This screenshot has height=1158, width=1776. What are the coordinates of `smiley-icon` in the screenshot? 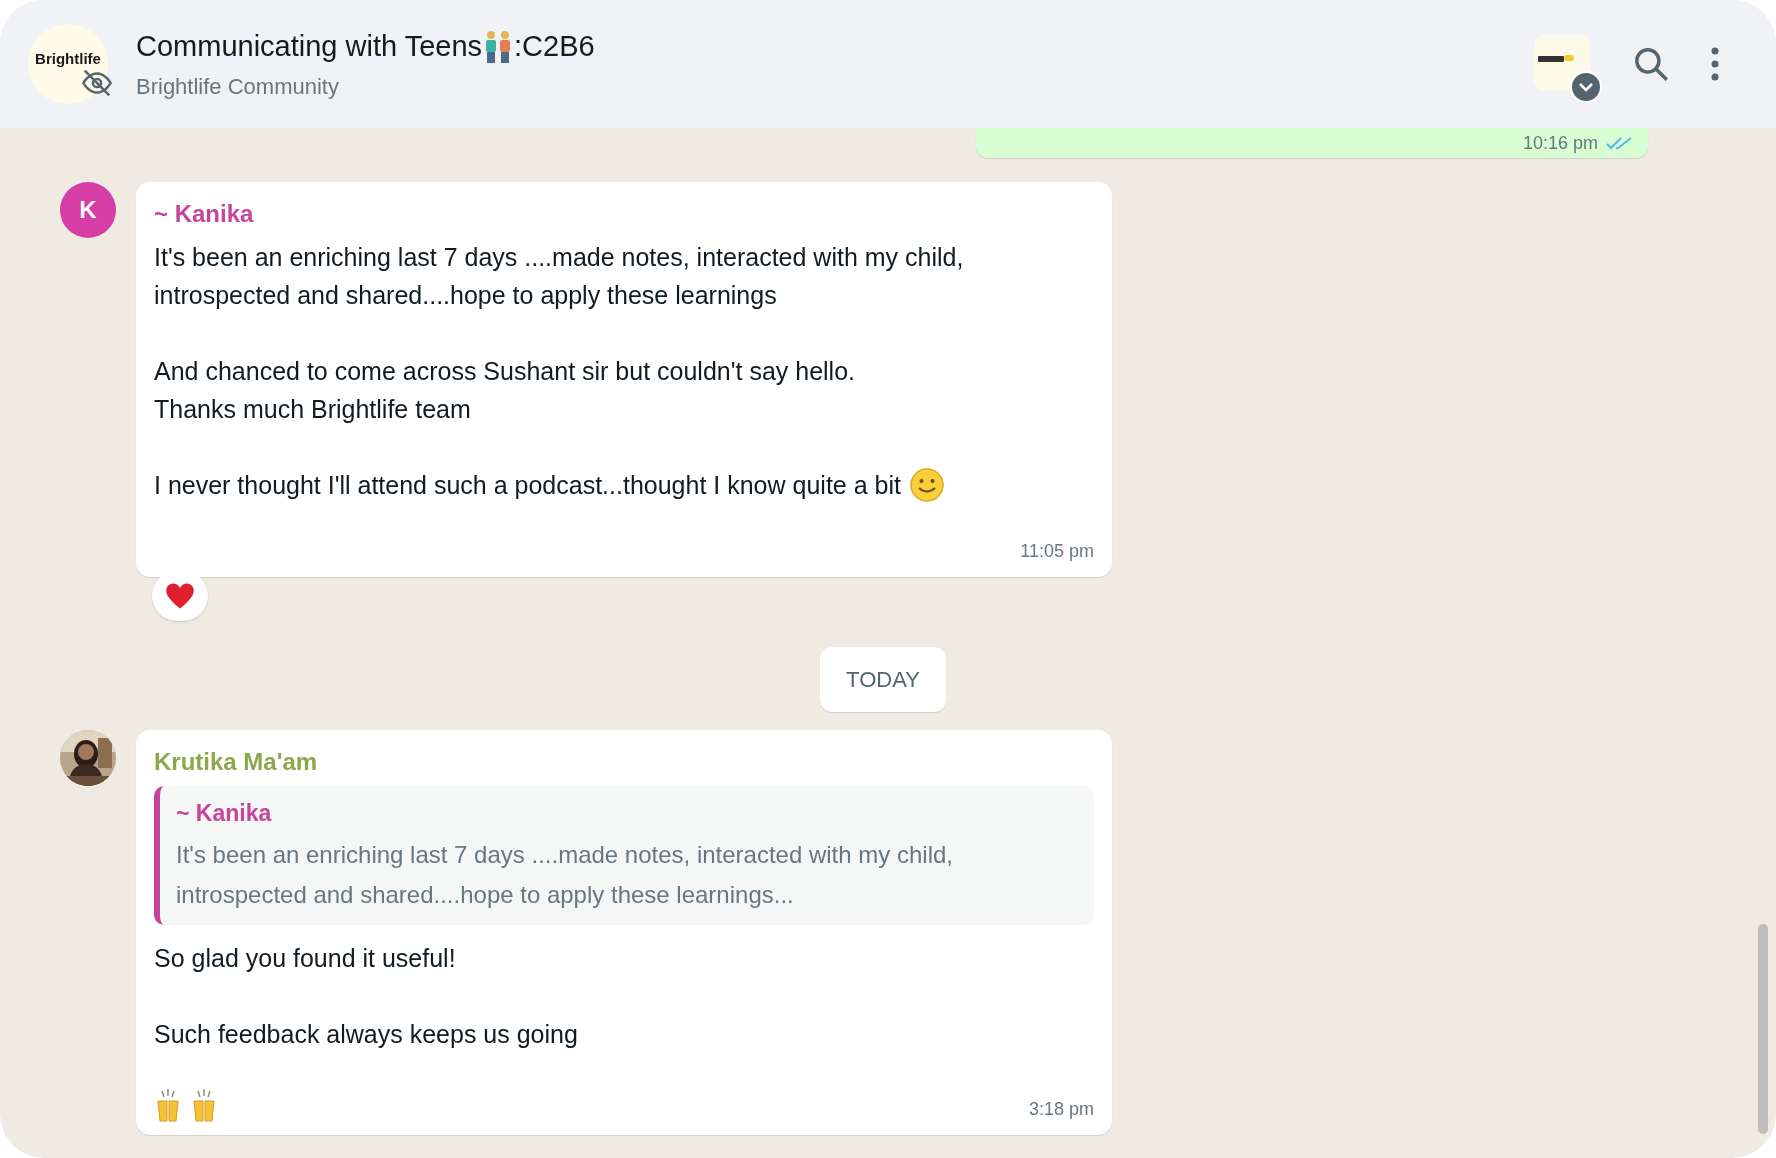 It's located at (926, 485).